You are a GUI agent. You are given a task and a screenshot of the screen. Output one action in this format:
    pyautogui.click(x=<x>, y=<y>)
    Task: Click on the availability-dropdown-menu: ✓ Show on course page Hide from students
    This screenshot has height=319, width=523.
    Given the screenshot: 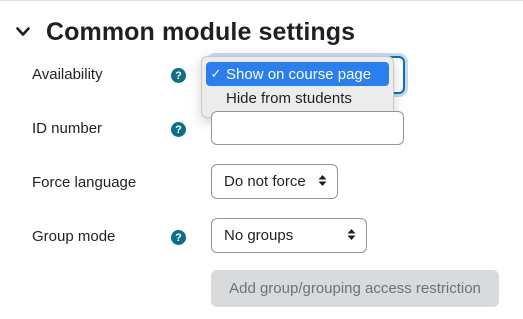 What is the action you would take?
    pyautogui.click(x=297, y=87)
    